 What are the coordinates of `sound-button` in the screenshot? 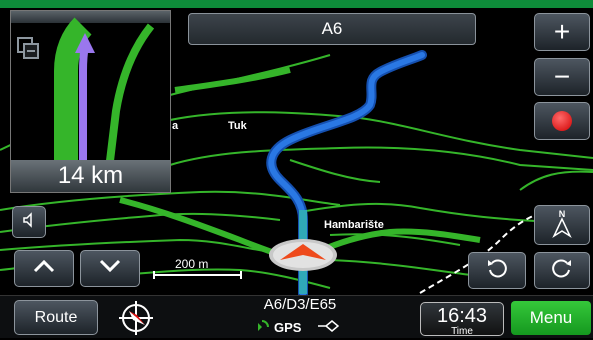 It's located at (29, 222).